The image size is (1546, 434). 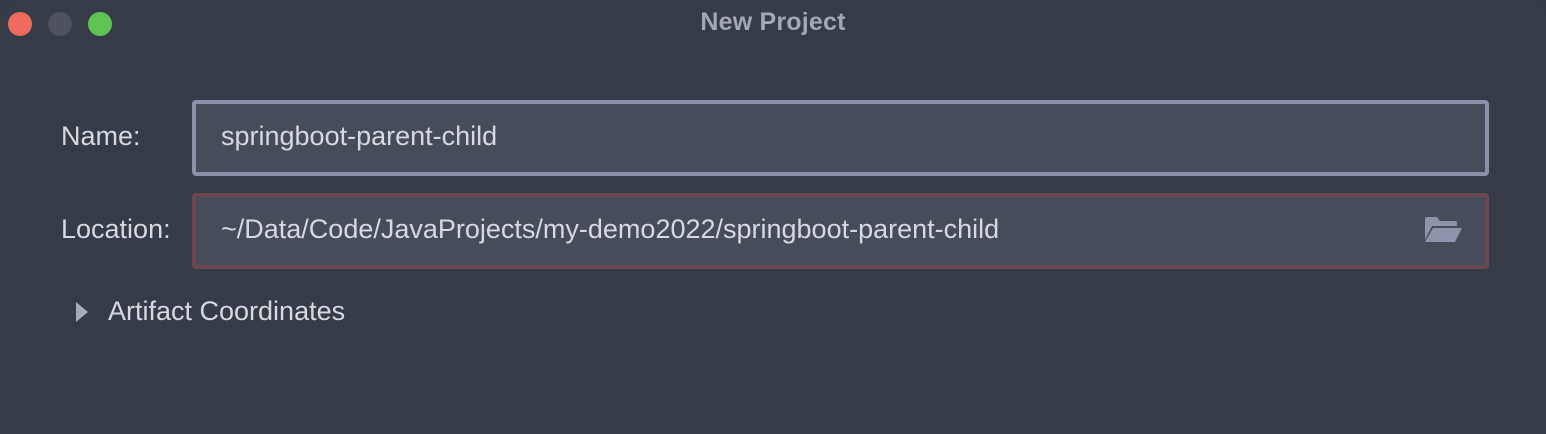 I want to click on title-bar: New Project, so click(x=773, y=23).